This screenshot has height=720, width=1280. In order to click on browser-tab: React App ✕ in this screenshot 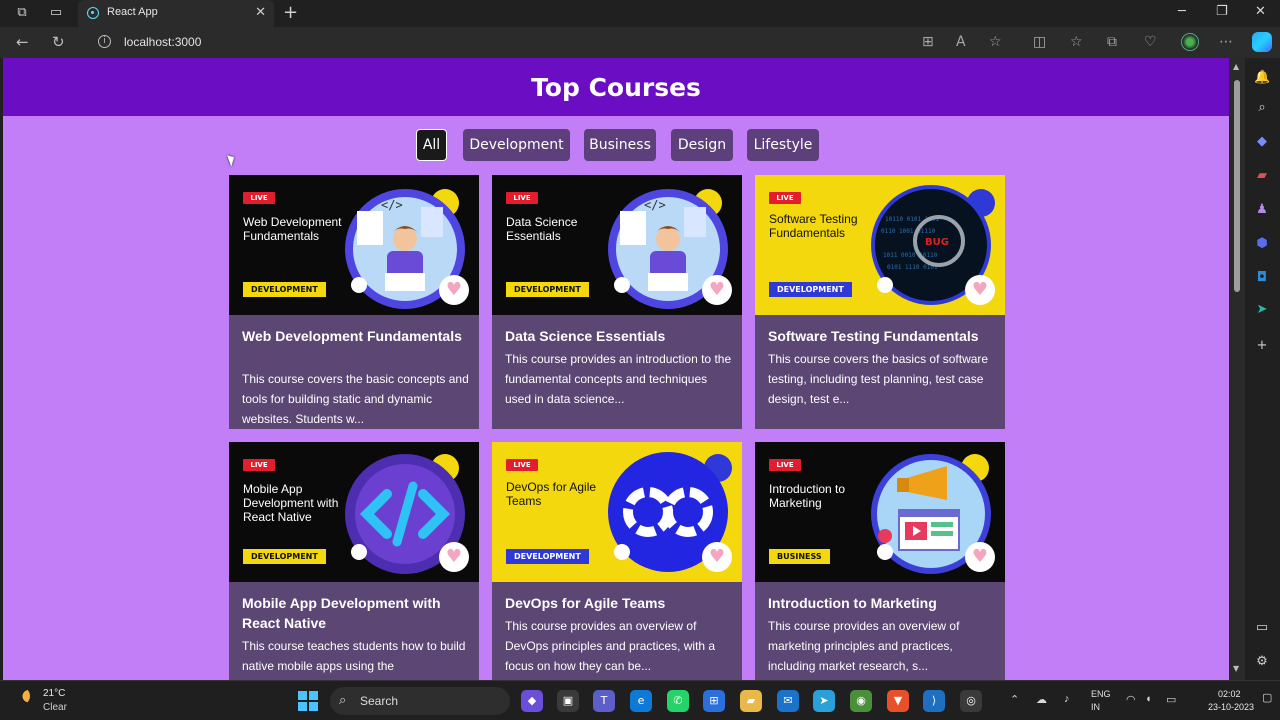, I will do `click(176, 13)`.